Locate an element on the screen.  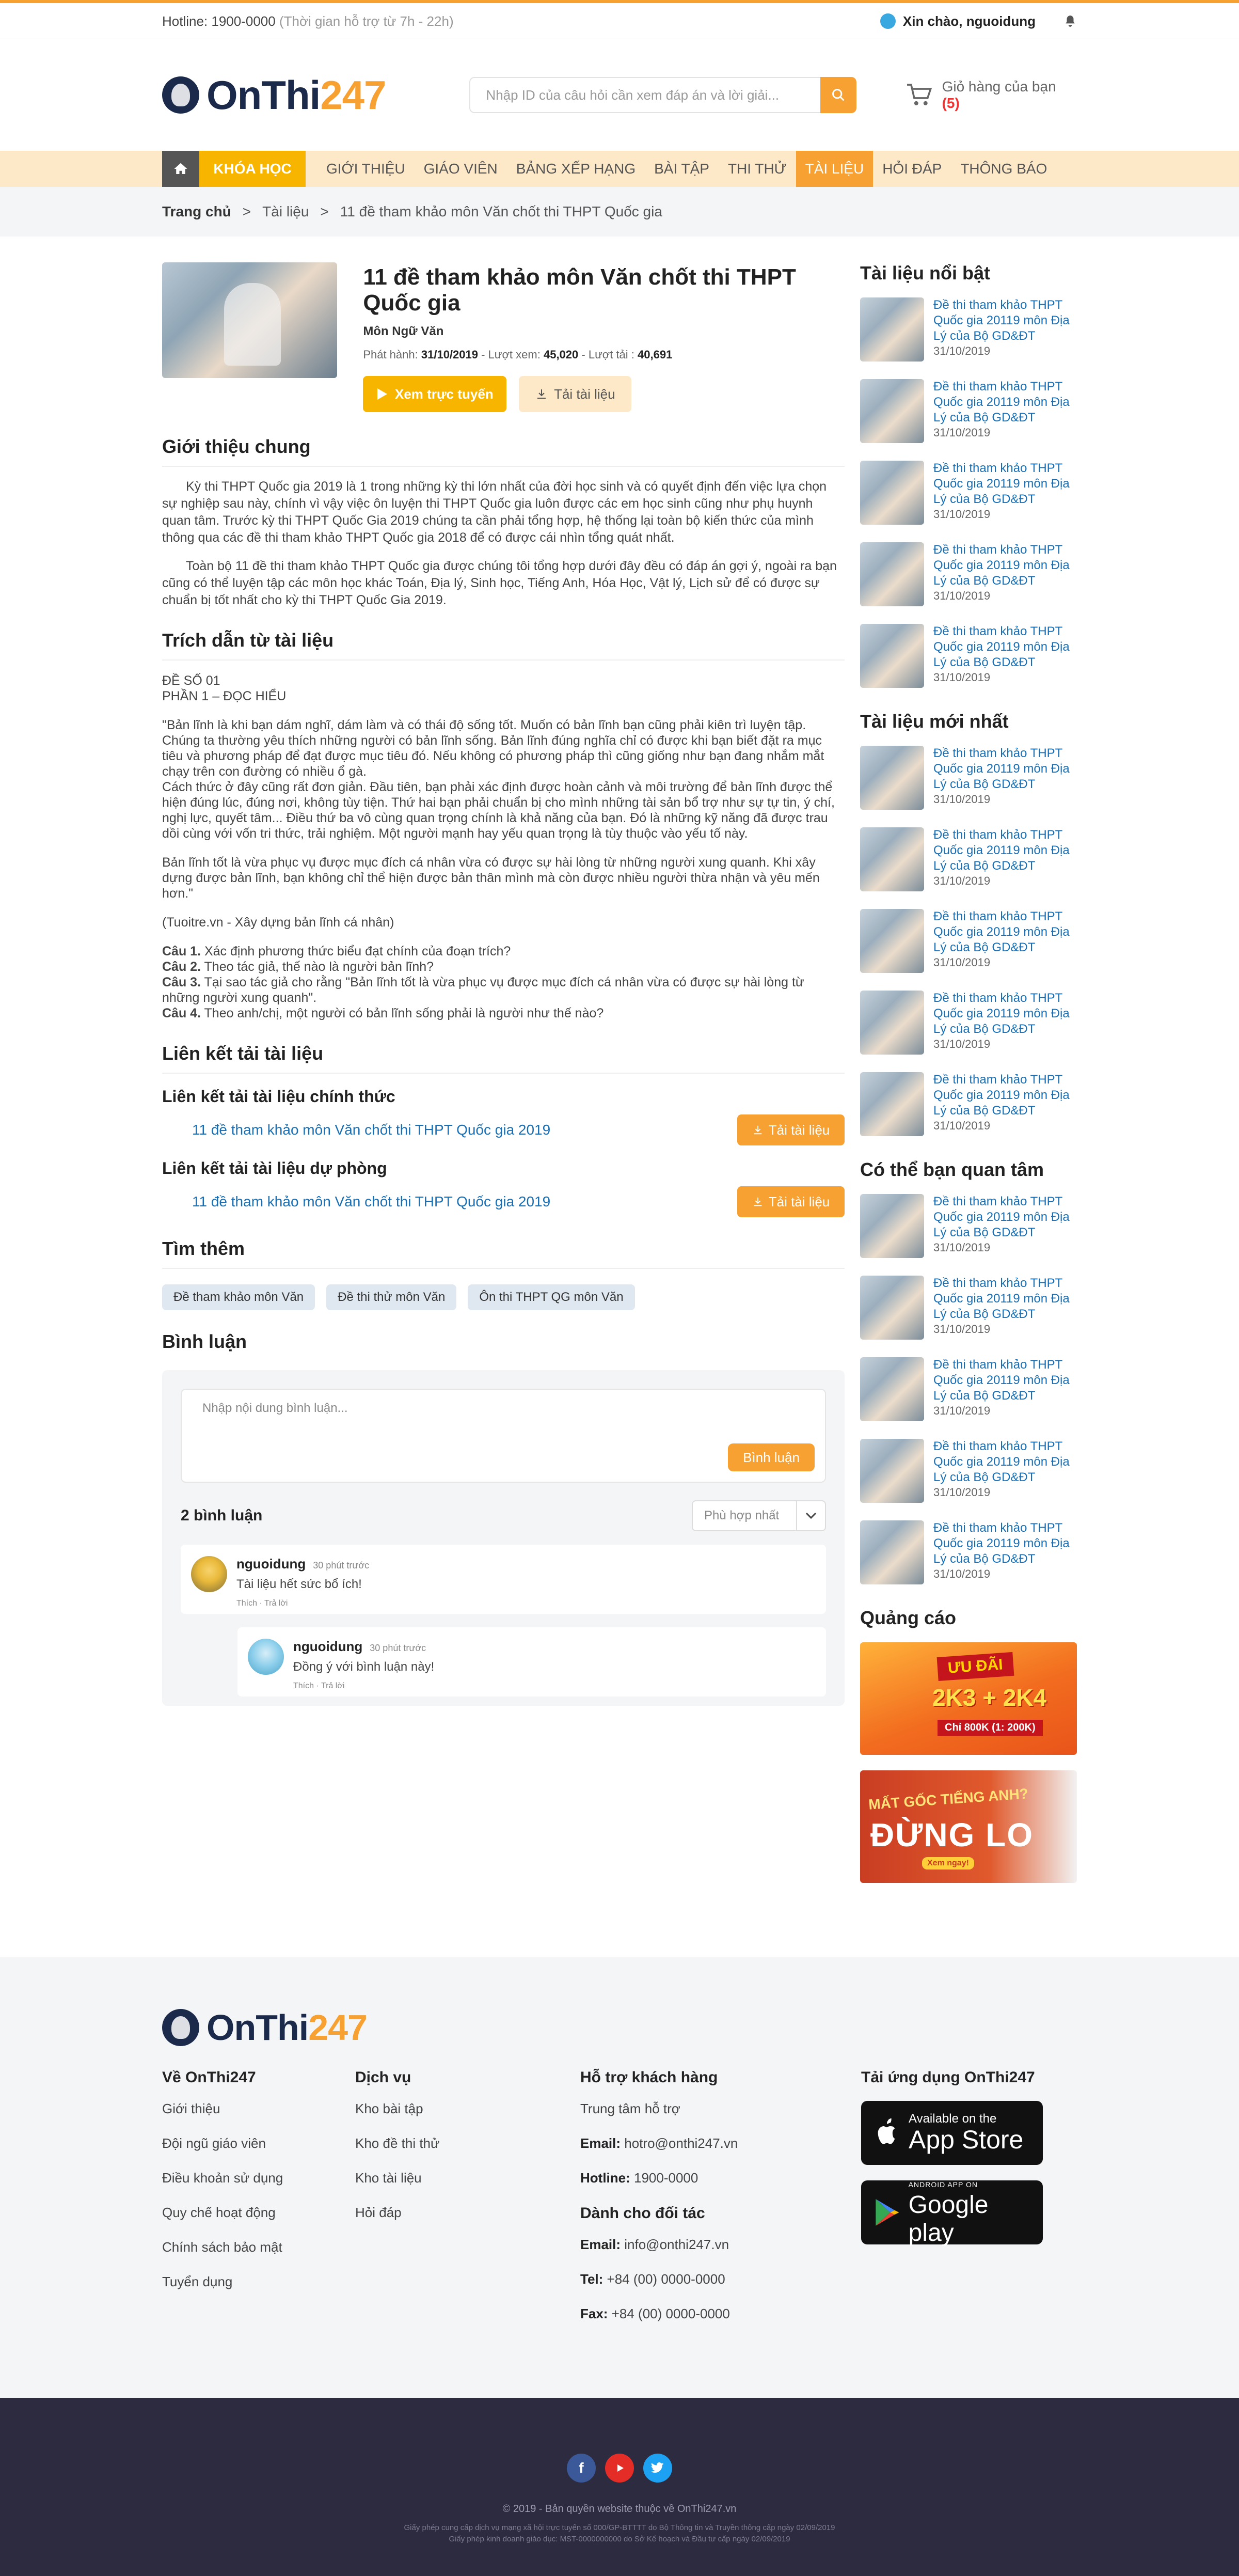
hotline-label: Hotline: is located at coordinates (605, 2178).